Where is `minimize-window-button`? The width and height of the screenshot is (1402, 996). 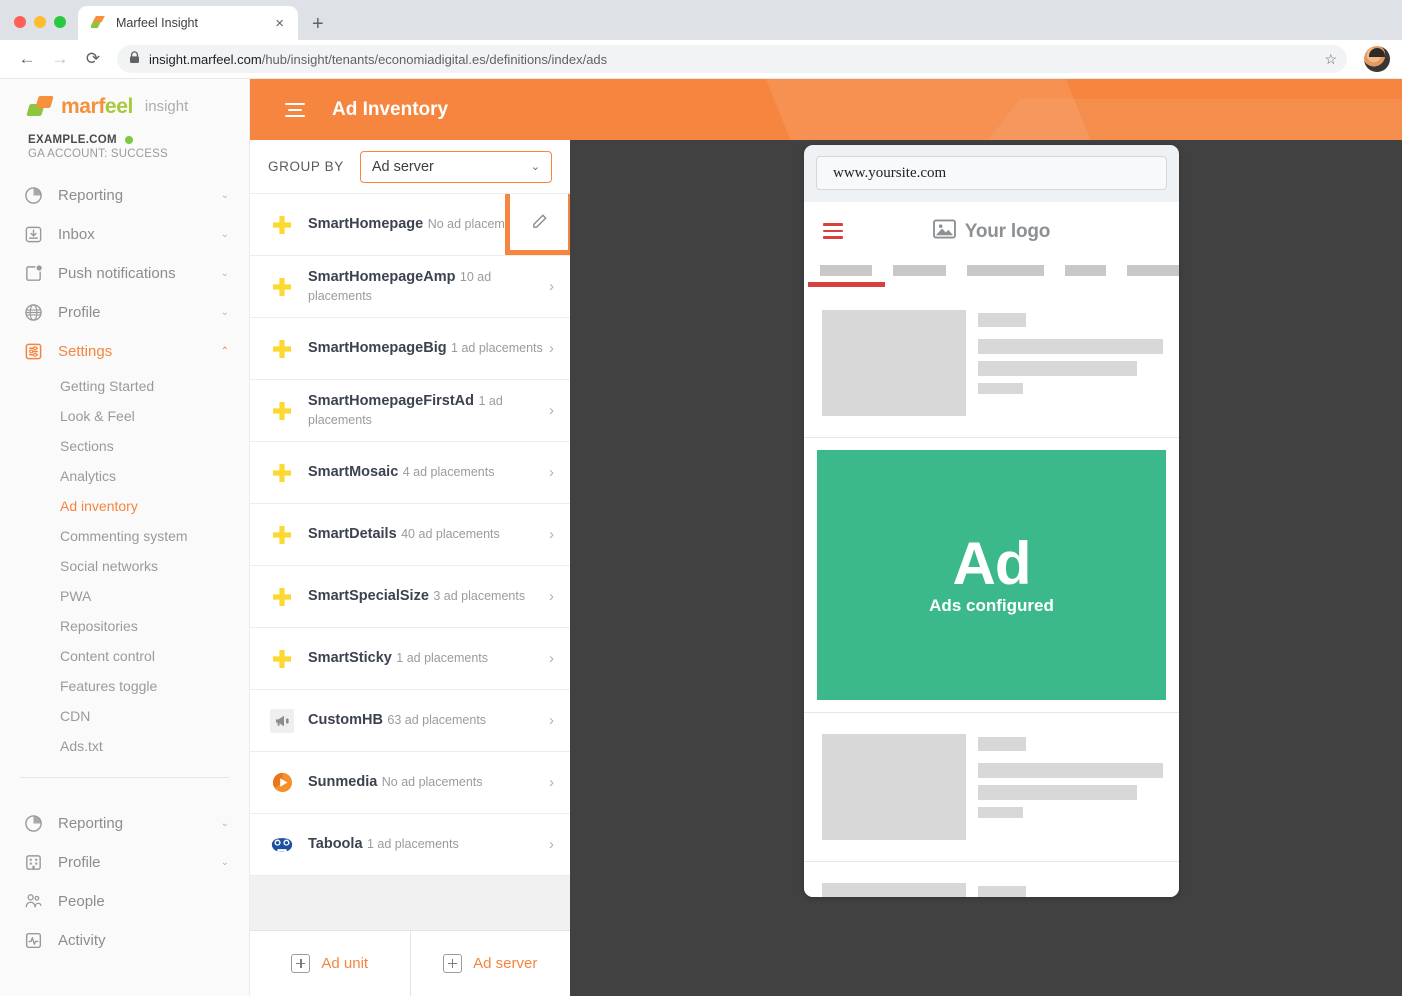 minimize-window-button is located at coordinates (40, 22).